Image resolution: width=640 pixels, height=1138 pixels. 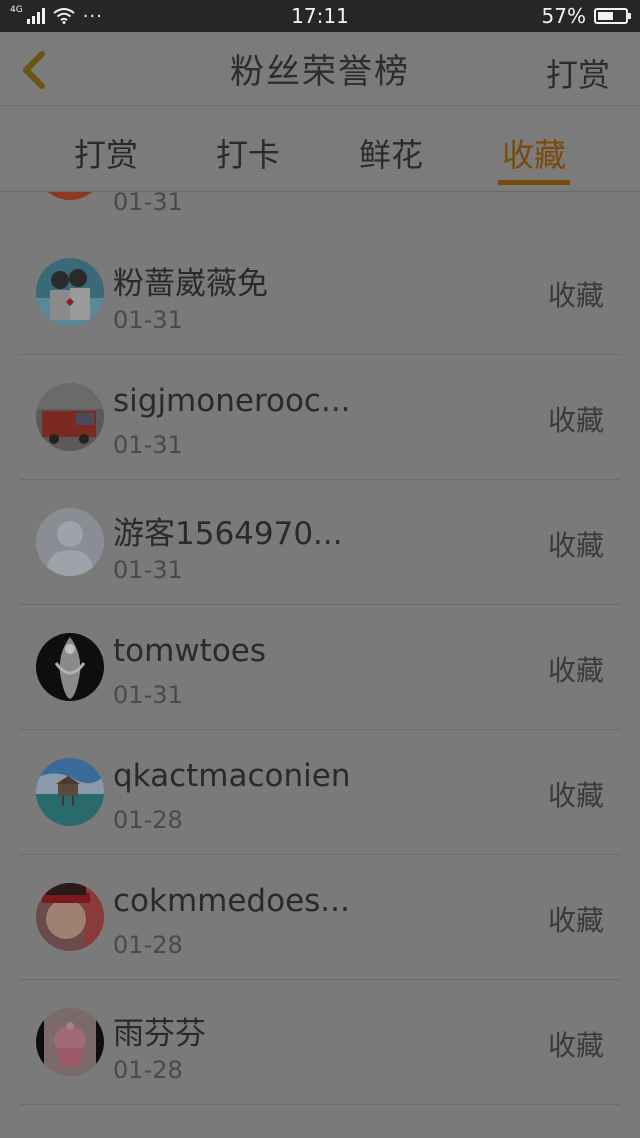 What do you see at coordinates (64, 16) in the screenshot?
I see `wifi-icon` at bounding box center [64, 16].